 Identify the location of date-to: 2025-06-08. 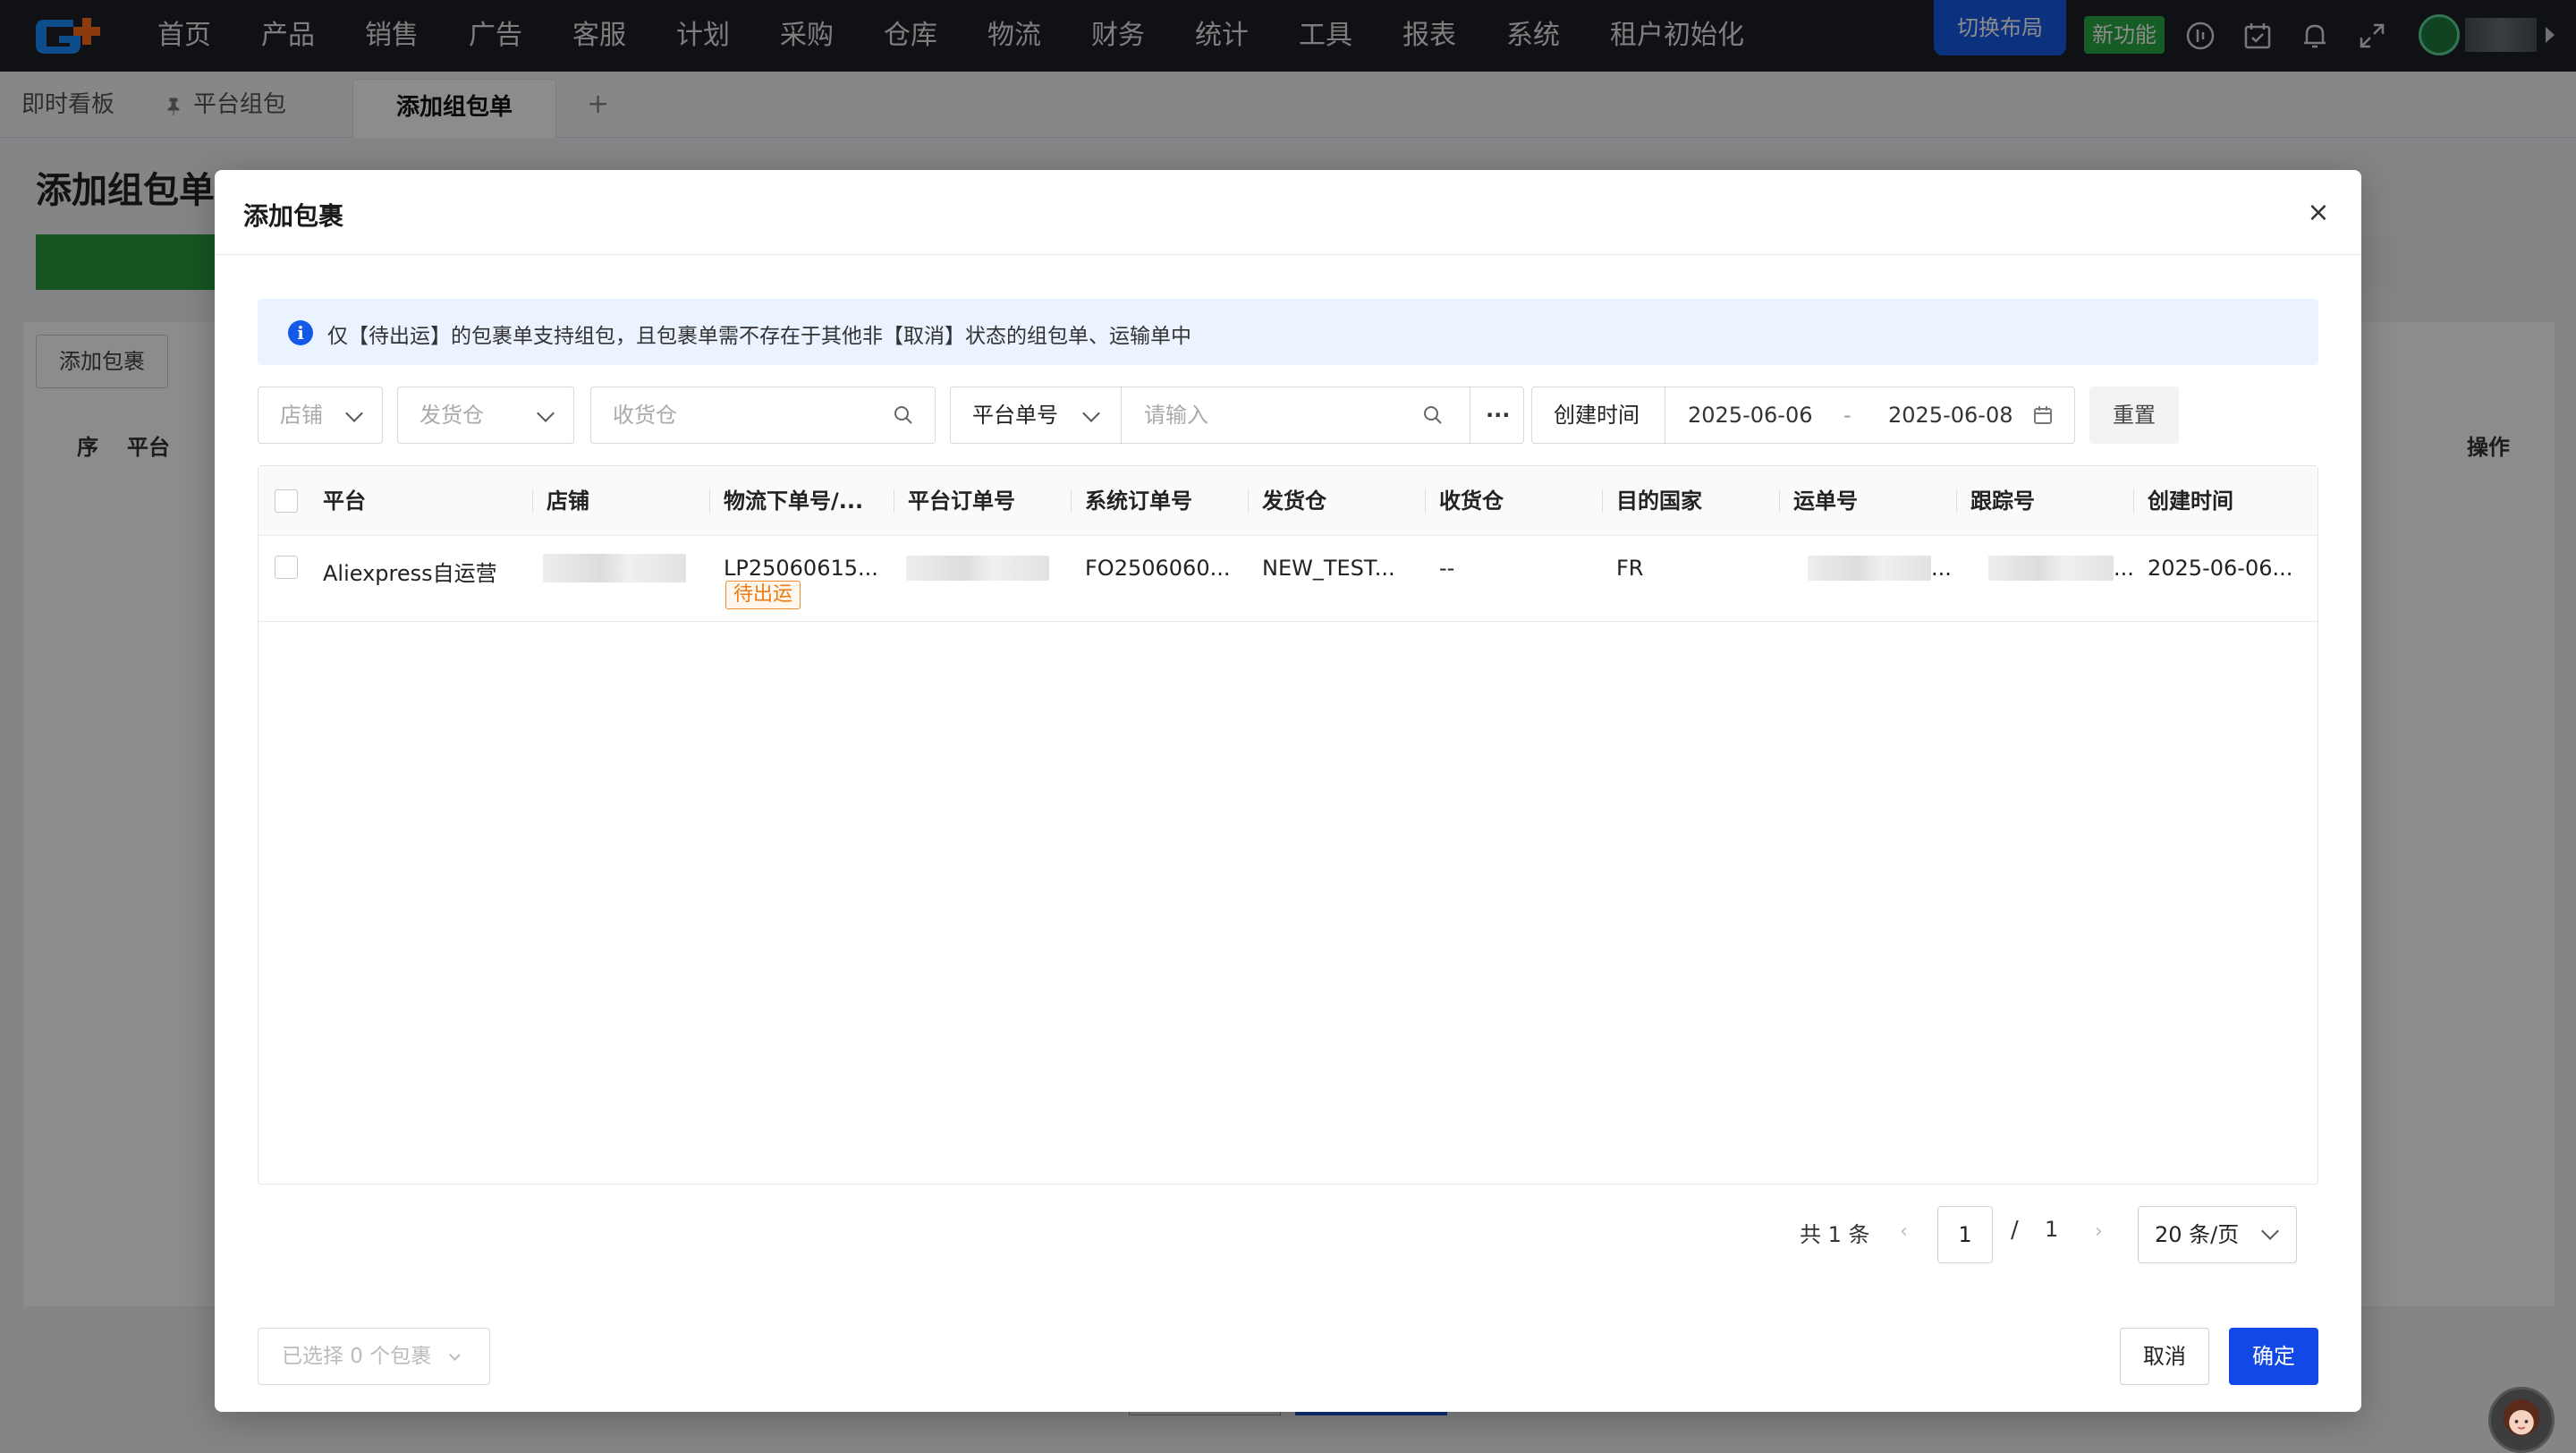
(1950, 415).